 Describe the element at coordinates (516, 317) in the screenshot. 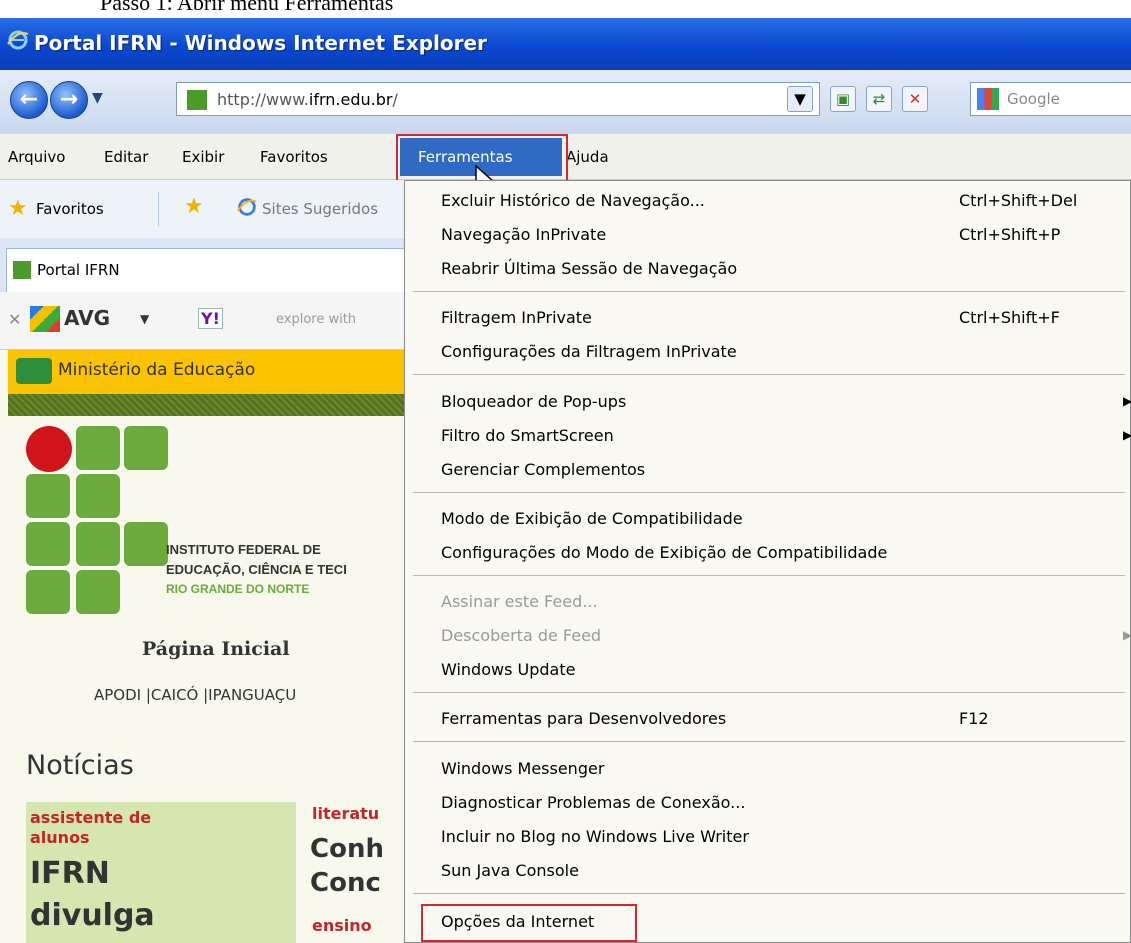

I see `menu-item-filtragem-inprivate: Filtragem InPrivate` at that location.